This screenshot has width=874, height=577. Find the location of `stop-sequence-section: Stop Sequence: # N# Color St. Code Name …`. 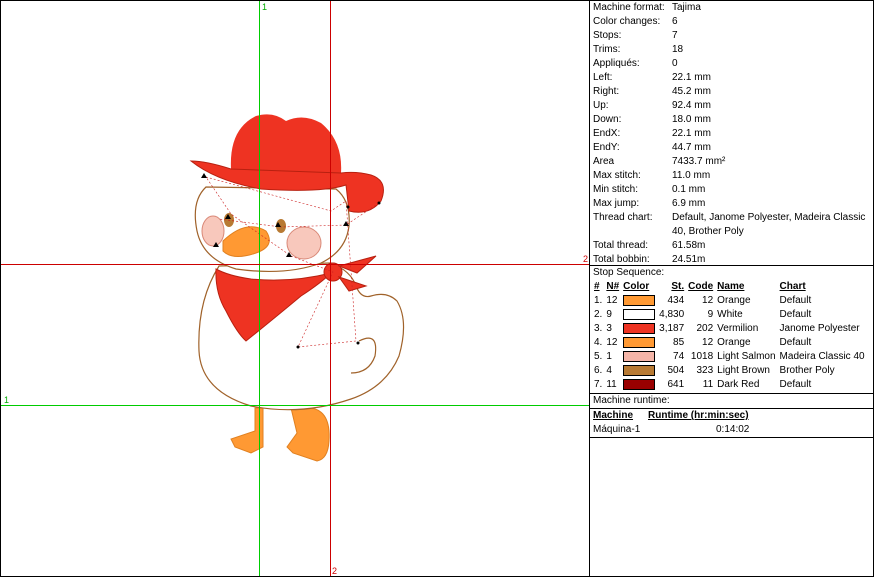

stop-sequence-section: Stop Sequence: # N# Color St. Code Name … is located at coordinates (731, 330).